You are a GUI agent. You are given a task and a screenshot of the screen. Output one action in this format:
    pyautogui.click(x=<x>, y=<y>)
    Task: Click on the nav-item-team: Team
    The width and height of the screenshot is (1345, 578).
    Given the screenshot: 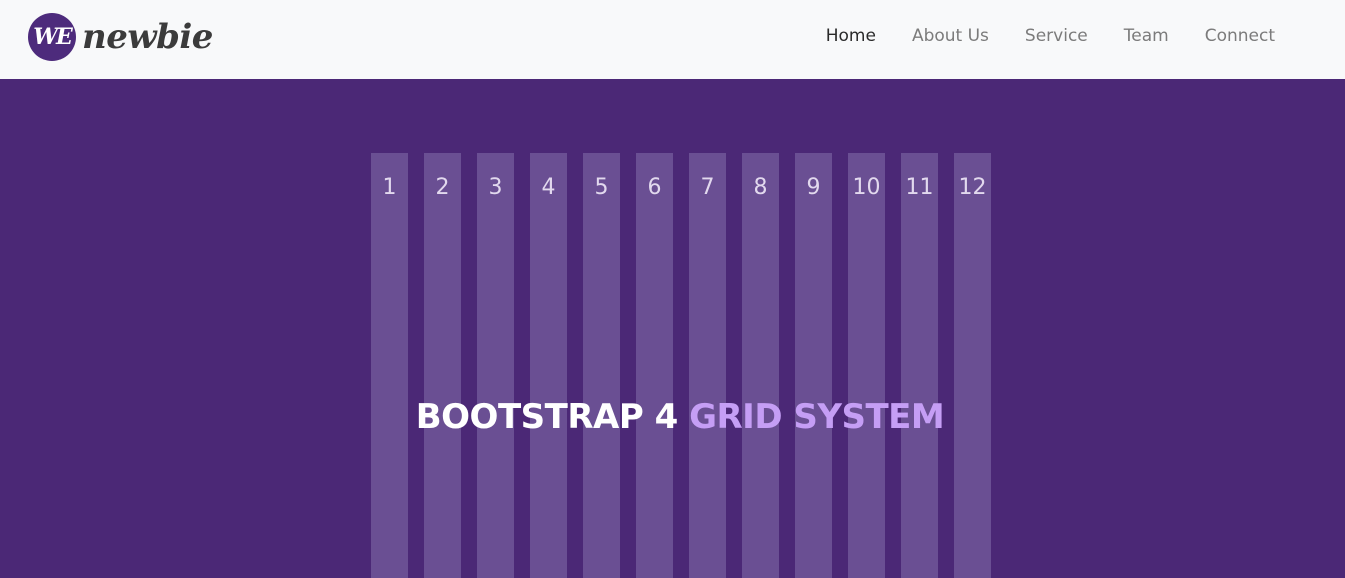 What is the action you would take?
    pyautogui.click(x=1146, y=36)
    